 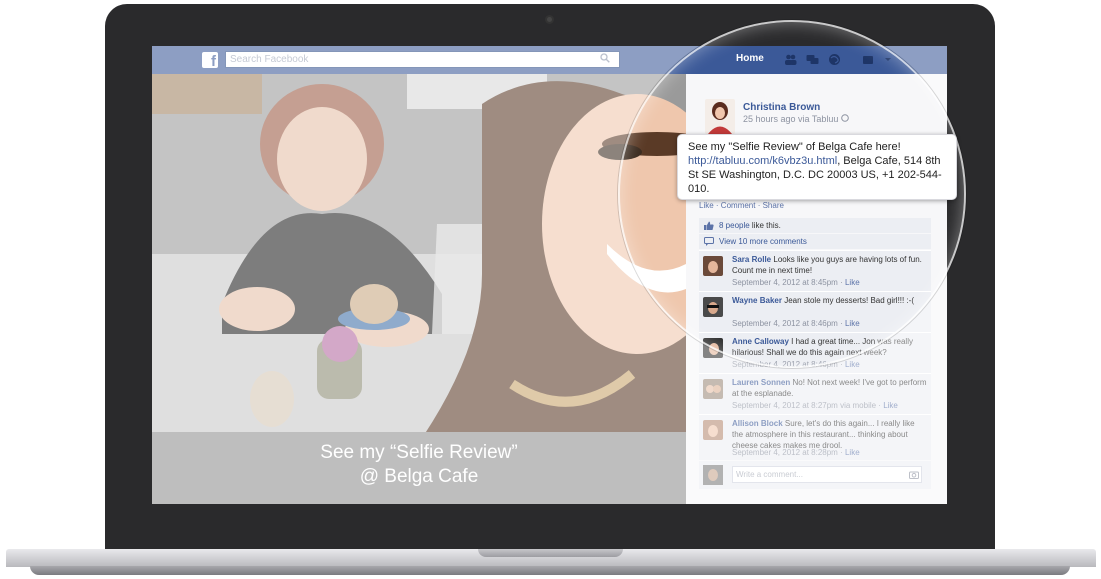 I want to click on comment-time: September 4, 2012 at 8:28pm ·, so click(x=788, y=452).